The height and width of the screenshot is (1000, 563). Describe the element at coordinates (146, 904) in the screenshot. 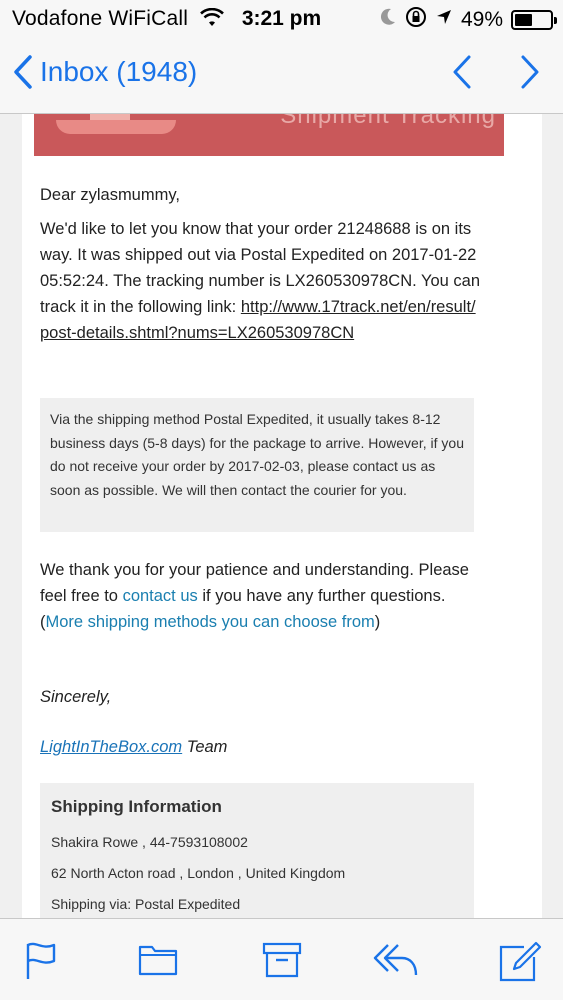

I see `shipping-via: Shipping via: Postal Expedited` at that location.